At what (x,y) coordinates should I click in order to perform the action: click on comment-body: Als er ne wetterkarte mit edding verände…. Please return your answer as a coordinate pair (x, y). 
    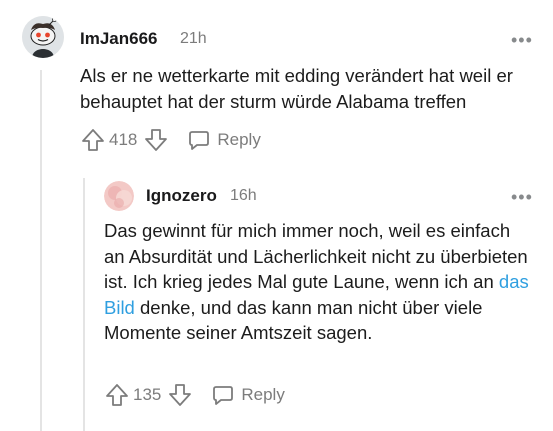
    Looking at the image, I should click on (310, 88).